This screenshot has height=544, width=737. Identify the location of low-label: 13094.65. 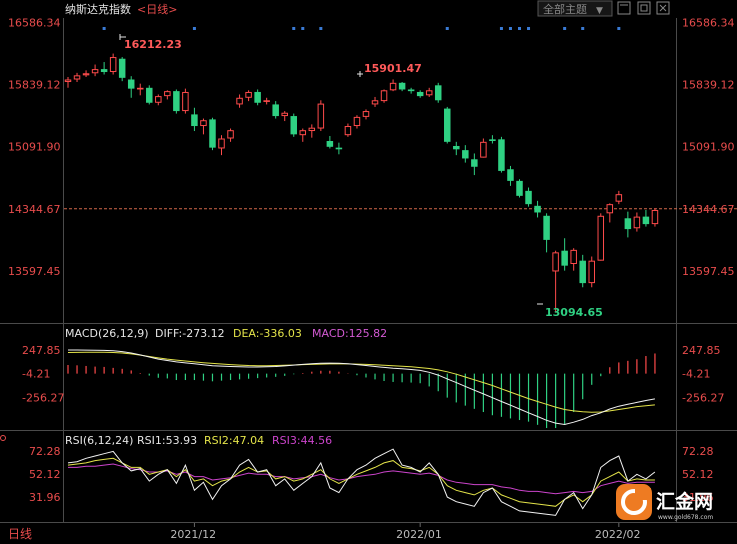
(574, 312).